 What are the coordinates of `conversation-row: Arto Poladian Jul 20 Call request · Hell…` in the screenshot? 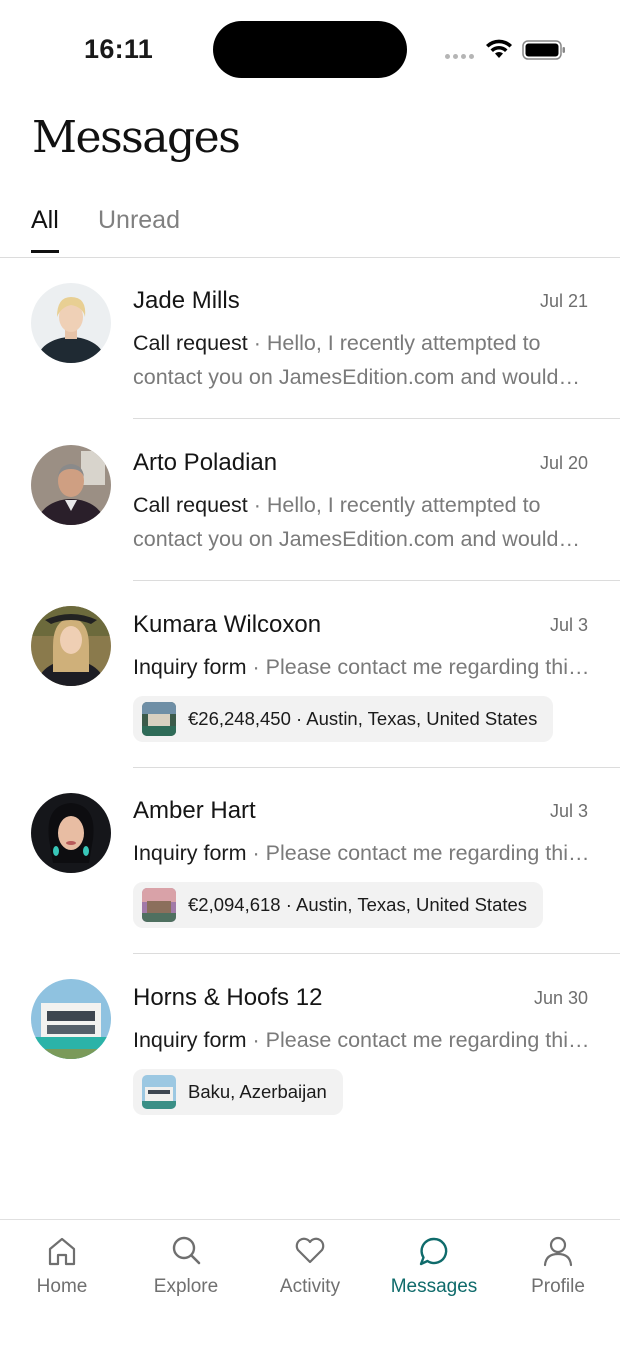 It's located at (310, 501).